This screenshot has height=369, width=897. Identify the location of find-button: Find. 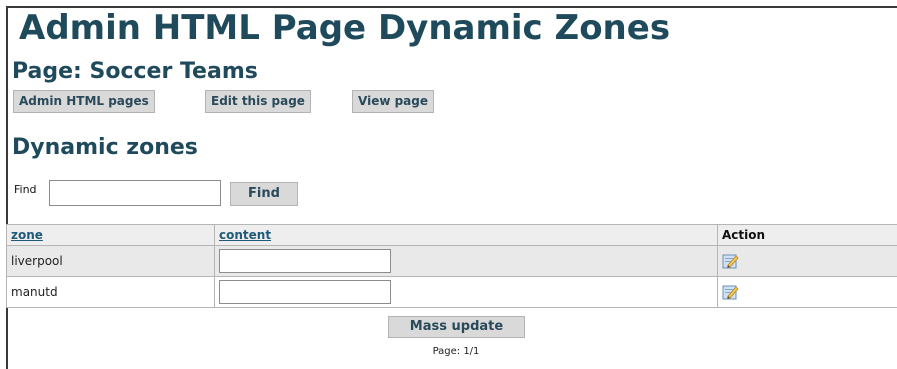
(264, 194).